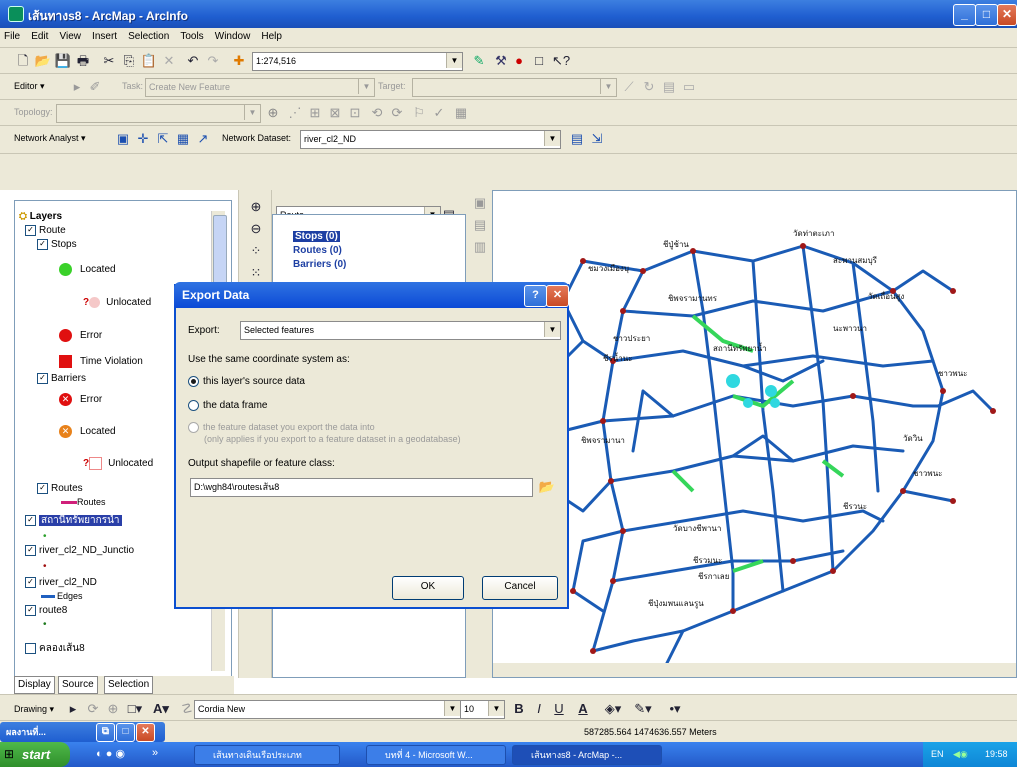  I want to click on option-data-frame: the data frame, so click(227, 405).